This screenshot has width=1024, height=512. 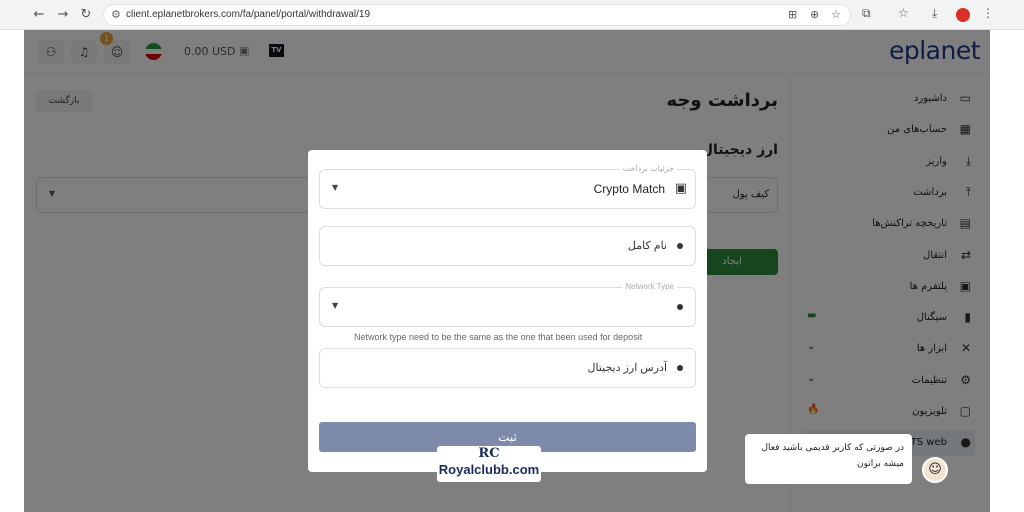 I want to click on translate-icon: ⊞, so click(x=792, y=14).